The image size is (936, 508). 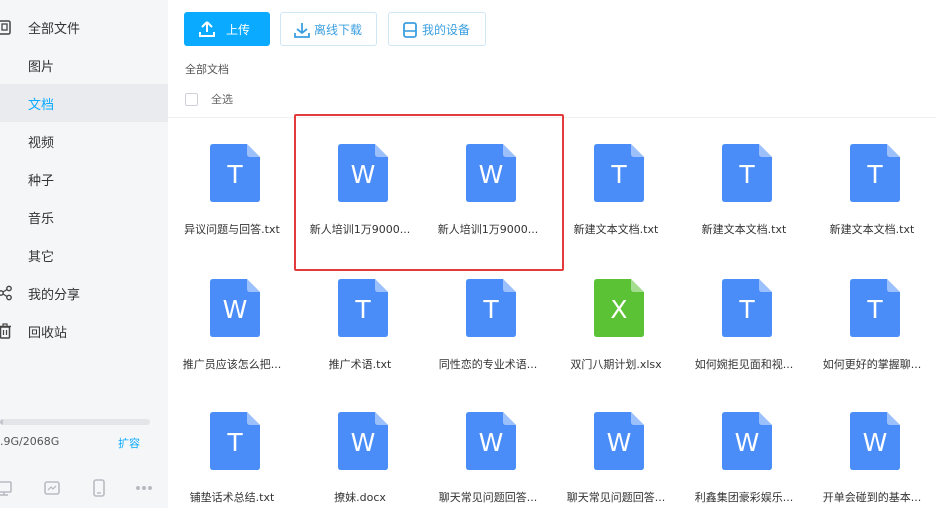 I want to click on sidebar-item-recycle-bin: 回收站, so click(x=84, y=331).